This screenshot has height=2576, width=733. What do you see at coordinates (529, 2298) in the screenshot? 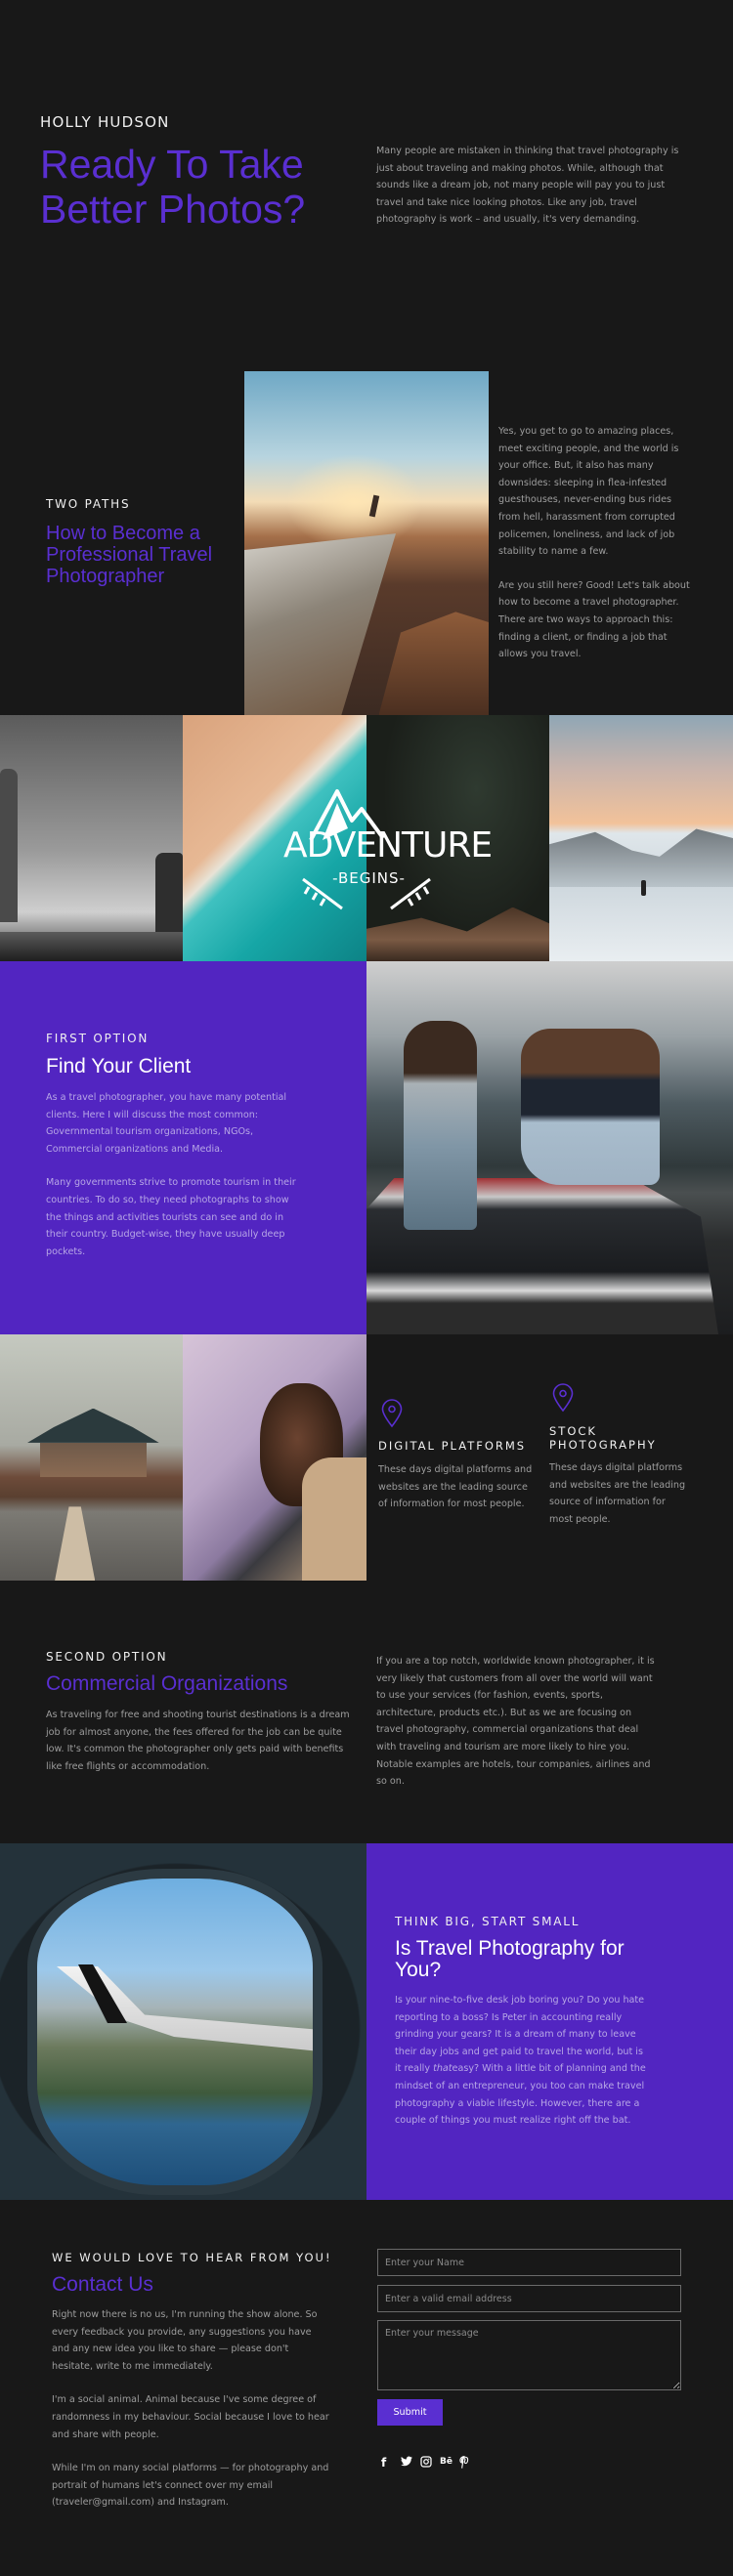
I see `email-input` at bounding box center [529, 2298].